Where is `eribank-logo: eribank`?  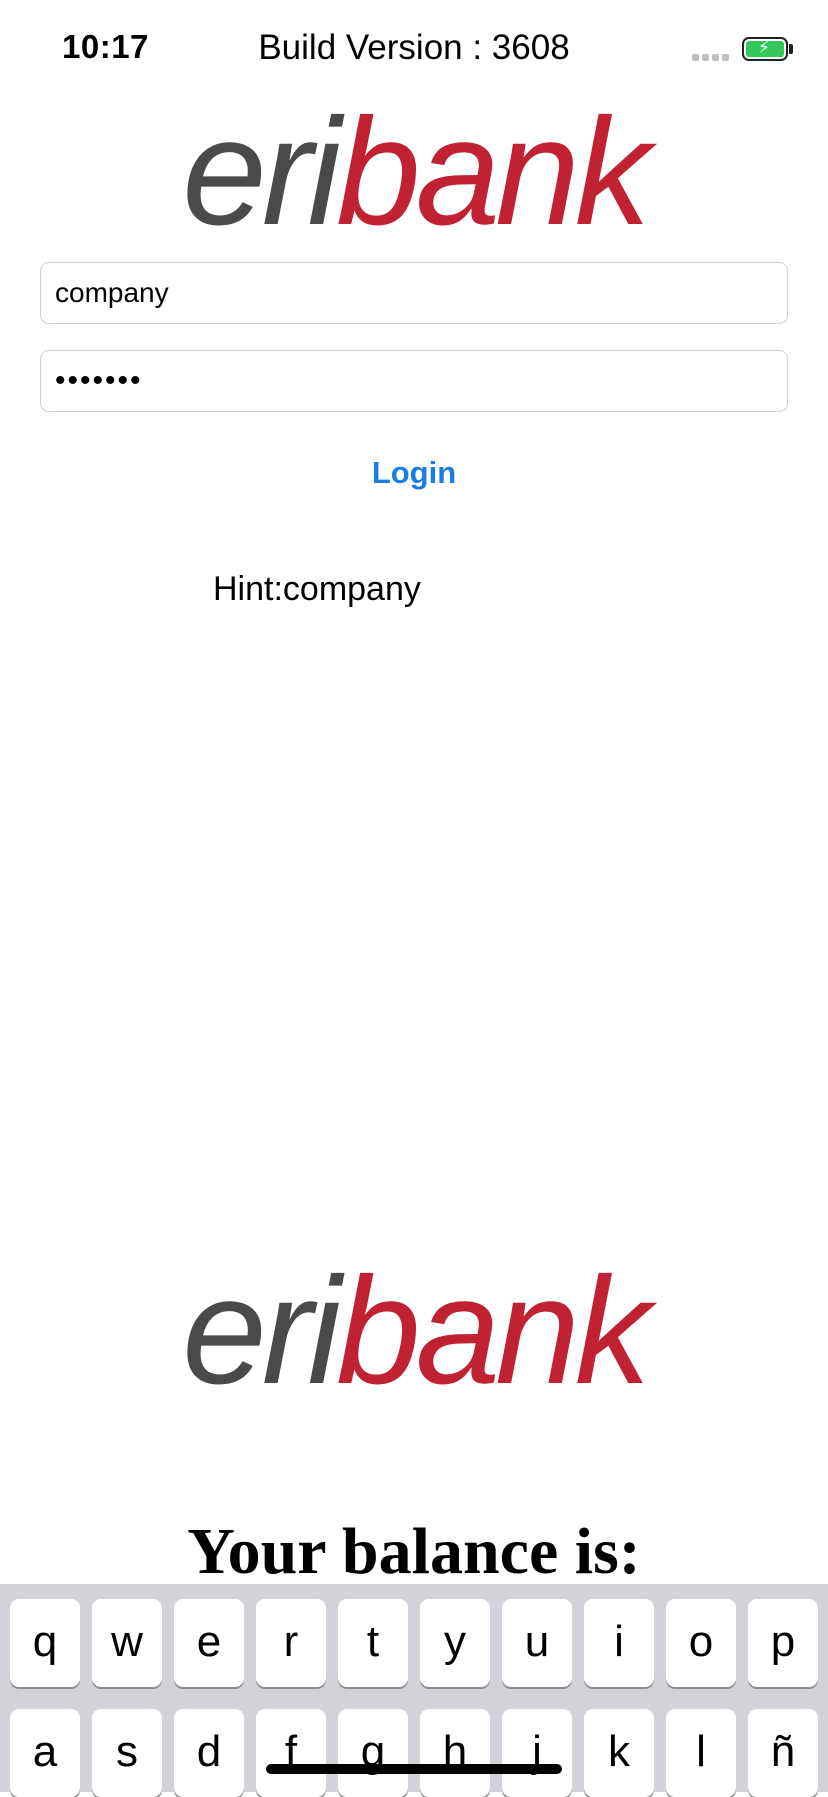 eribank-logo: eribank is located at coordinates (414, 172).